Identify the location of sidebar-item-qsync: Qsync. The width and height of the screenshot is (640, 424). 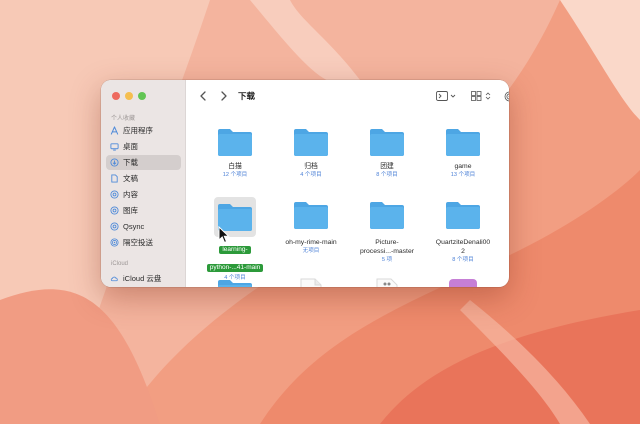
(143, 226).